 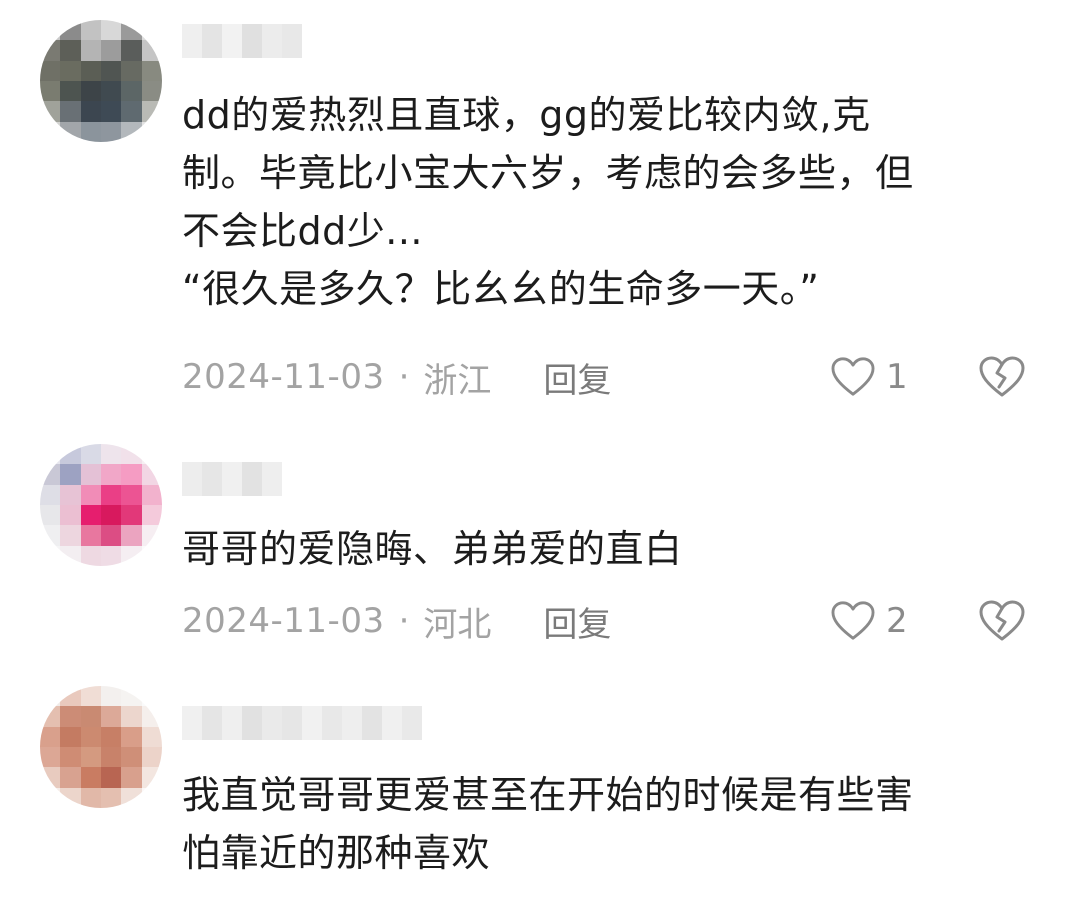 I want to click on like-button: 2, so click(x=869, y=621).